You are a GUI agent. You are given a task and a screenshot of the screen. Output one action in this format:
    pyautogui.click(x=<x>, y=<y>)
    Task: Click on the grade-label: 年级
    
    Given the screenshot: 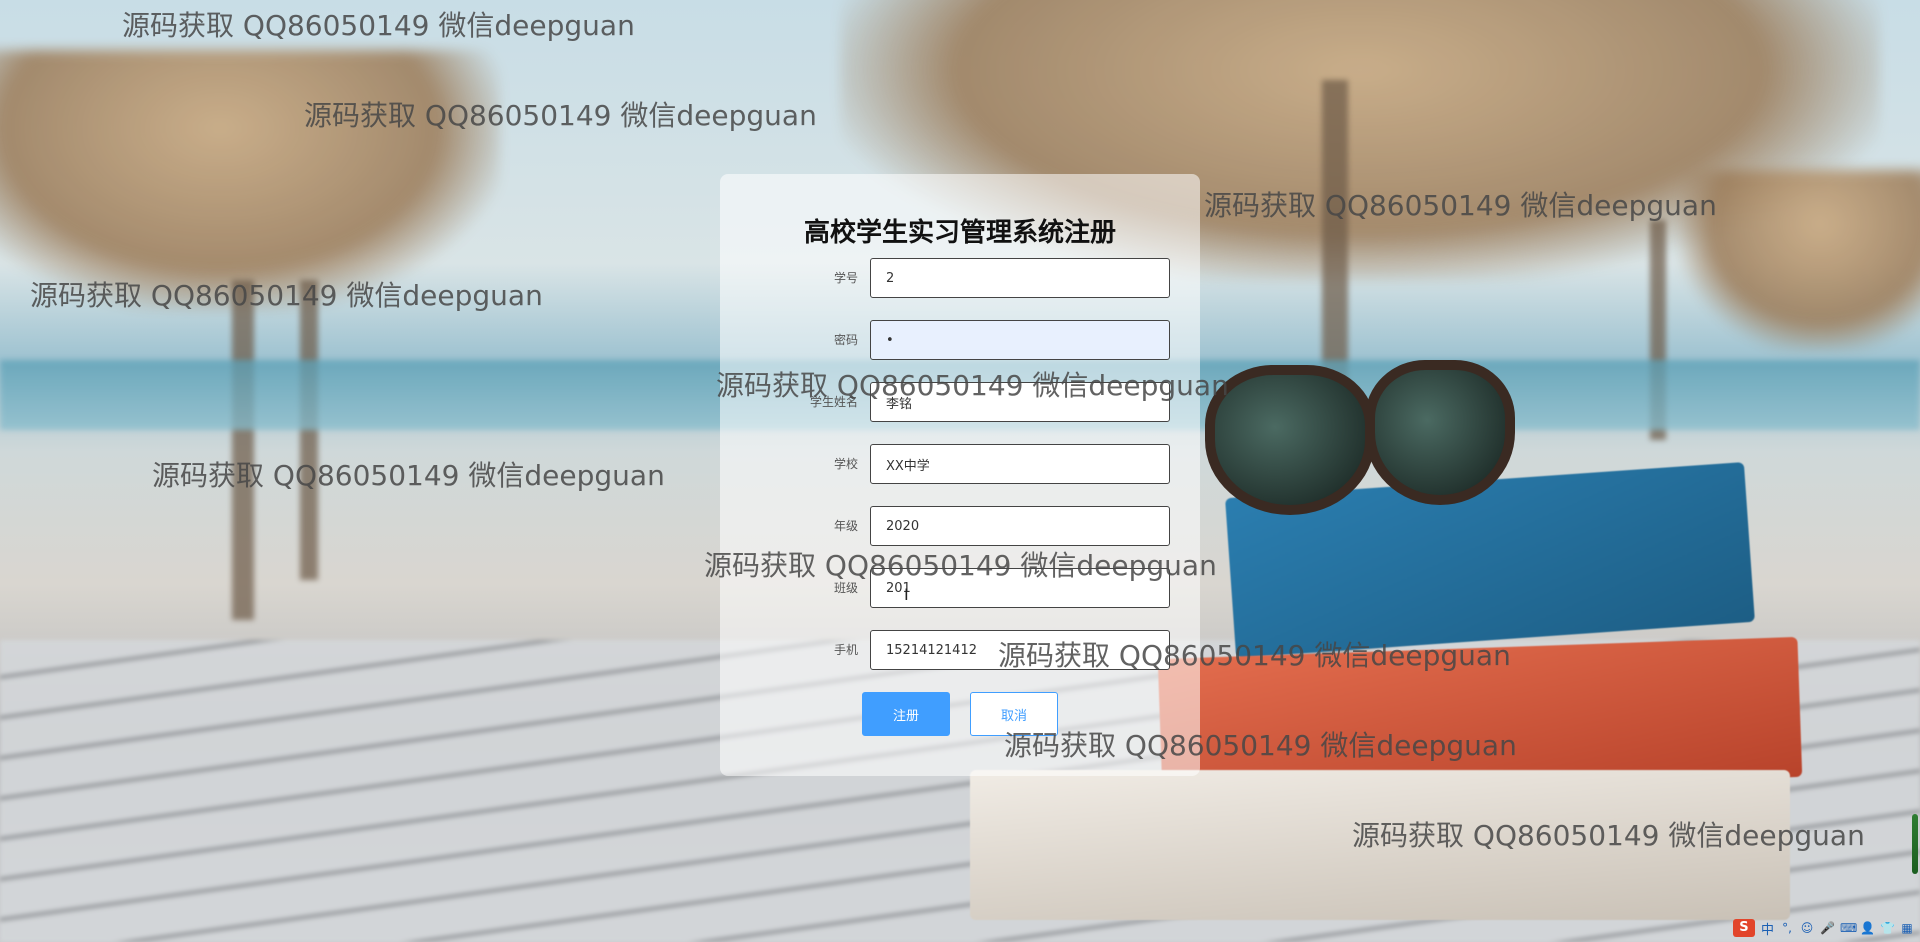 What is the action you would take?
    pyautogui.click(x=845, y=526)
    